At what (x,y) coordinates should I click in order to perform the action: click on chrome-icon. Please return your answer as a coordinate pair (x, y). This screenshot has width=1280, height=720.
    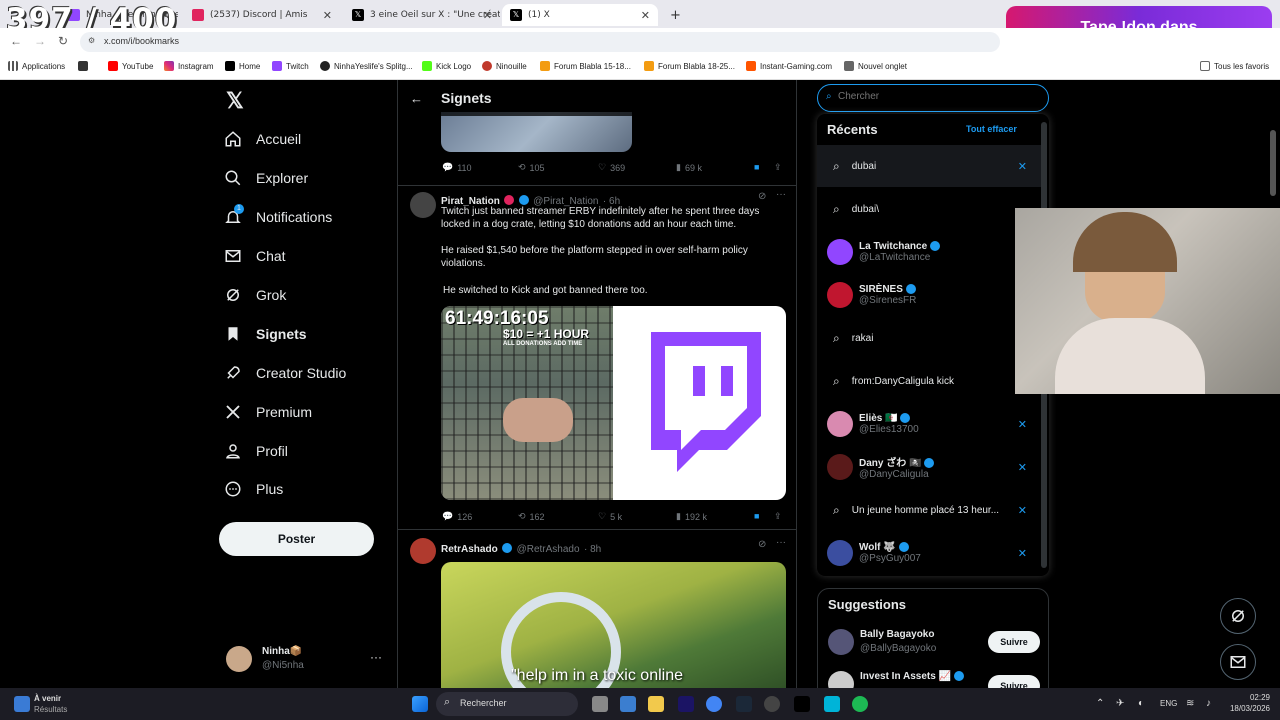
    Looking at the image, I should click on (714, 704).